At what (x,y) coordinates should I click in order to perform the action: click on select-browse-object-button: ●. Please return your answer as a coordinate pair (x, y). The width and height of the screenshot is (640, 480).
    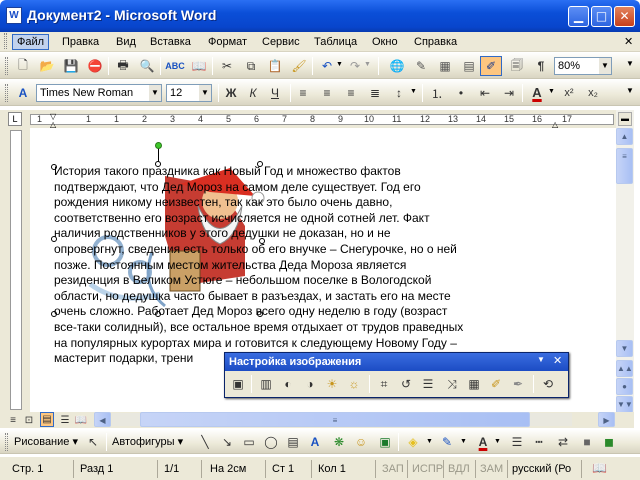
    Looking at the image, I should click on (624, 386).